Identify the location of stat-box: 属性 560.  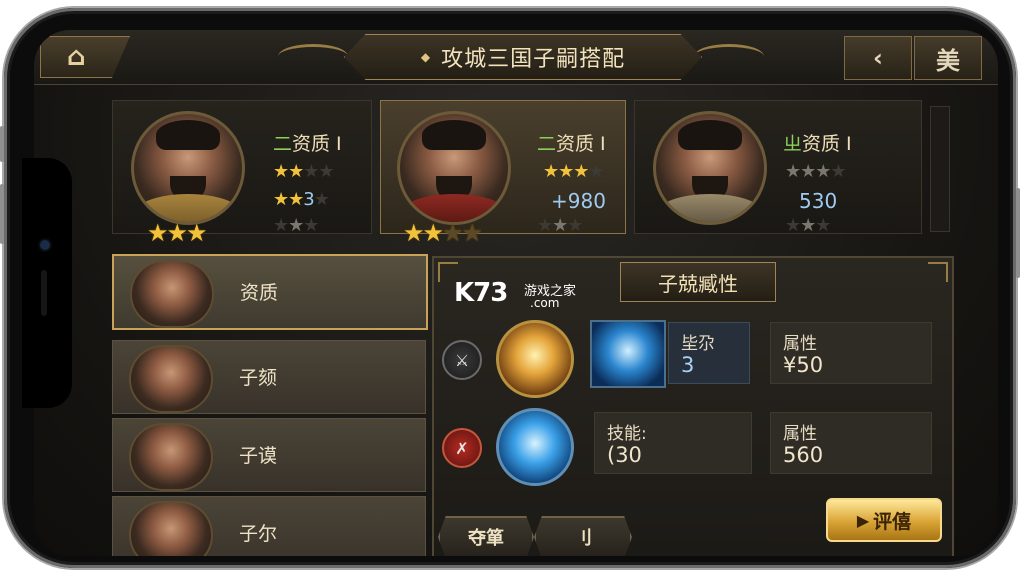
(851, 443).